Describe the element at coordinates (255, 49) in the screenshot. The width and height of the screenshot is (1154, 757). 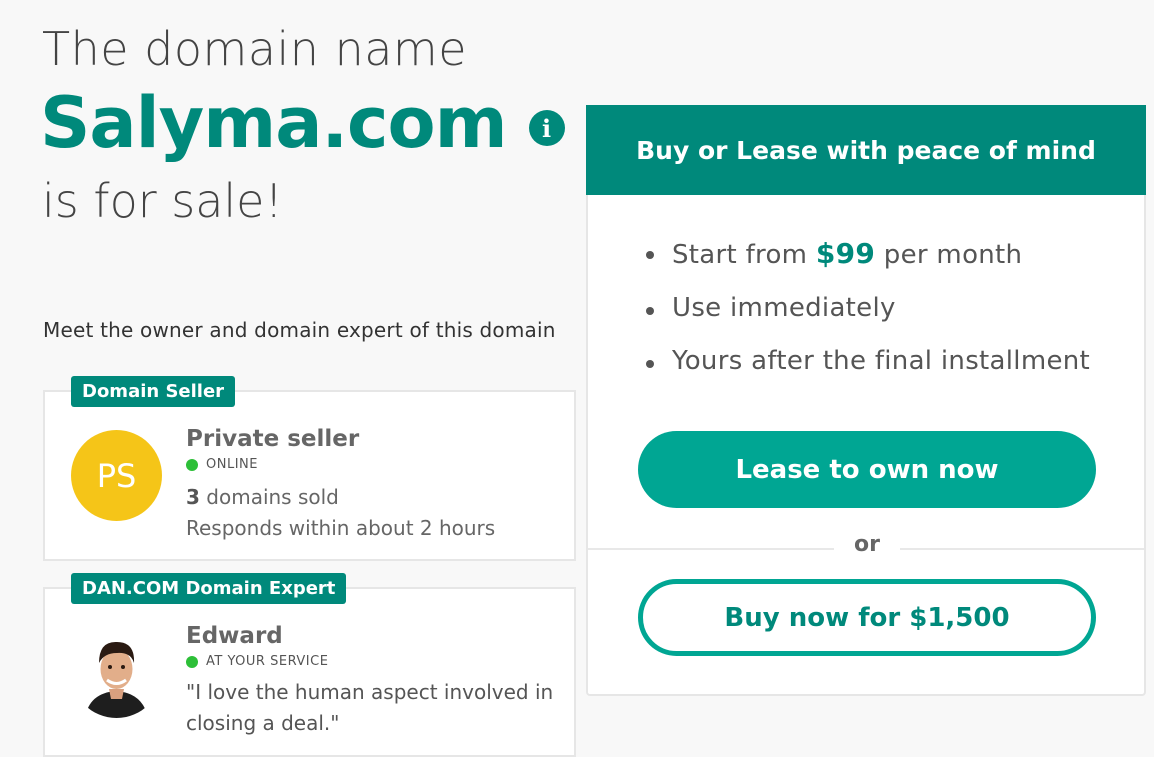
I see `headline-intro: The domain name` at that location.